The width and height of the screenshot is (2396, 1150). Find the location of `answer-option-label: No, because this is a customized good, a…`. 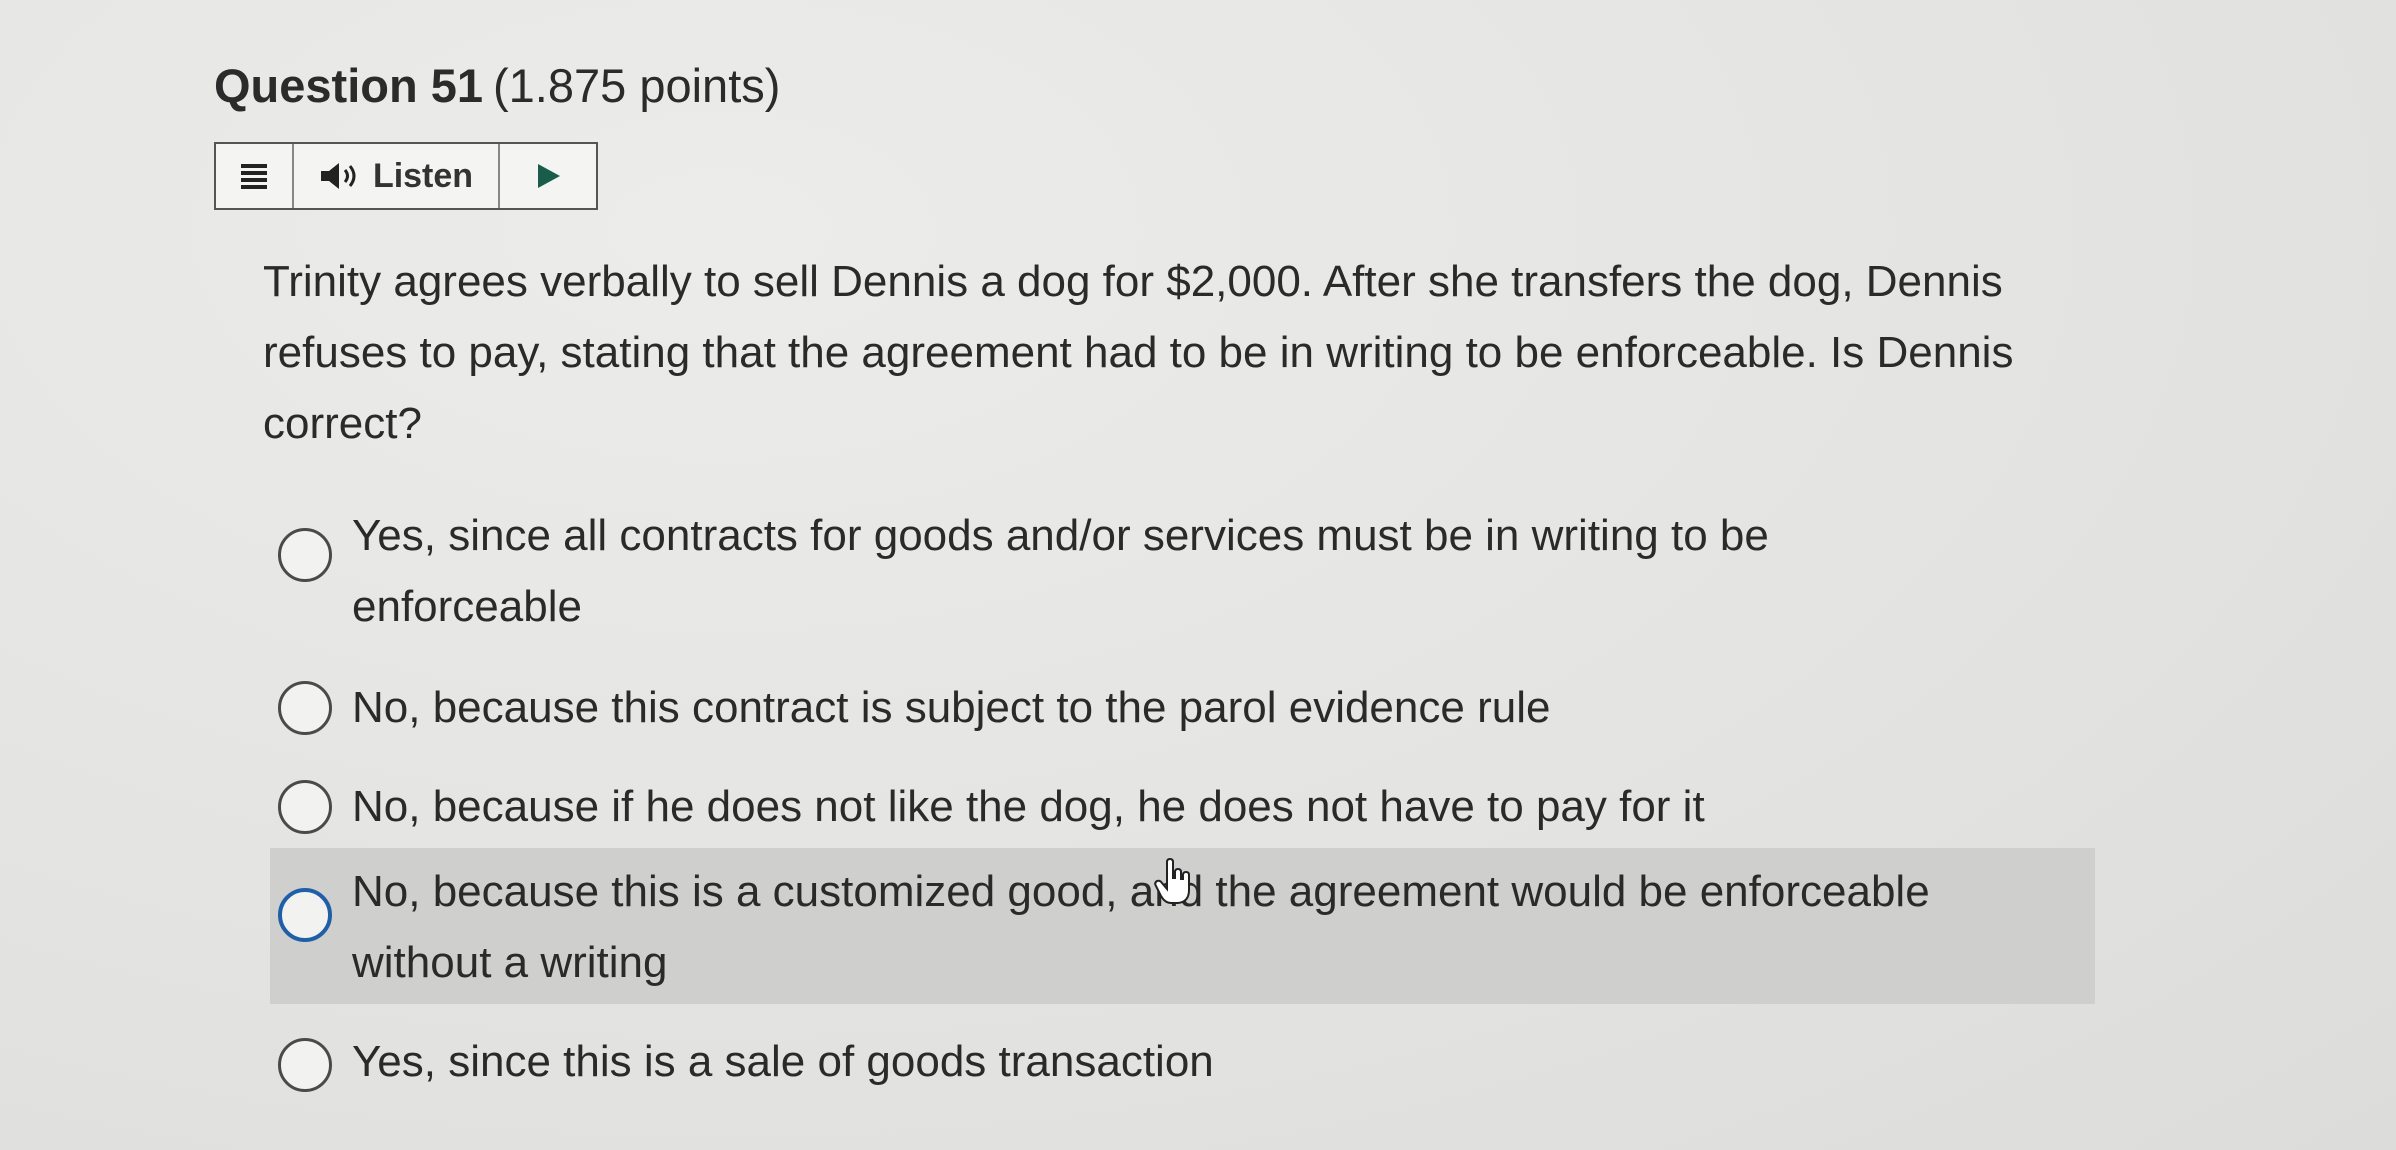

answer-option-label: No, because this is a customized good, a… is located at coordinates (1141, 927).